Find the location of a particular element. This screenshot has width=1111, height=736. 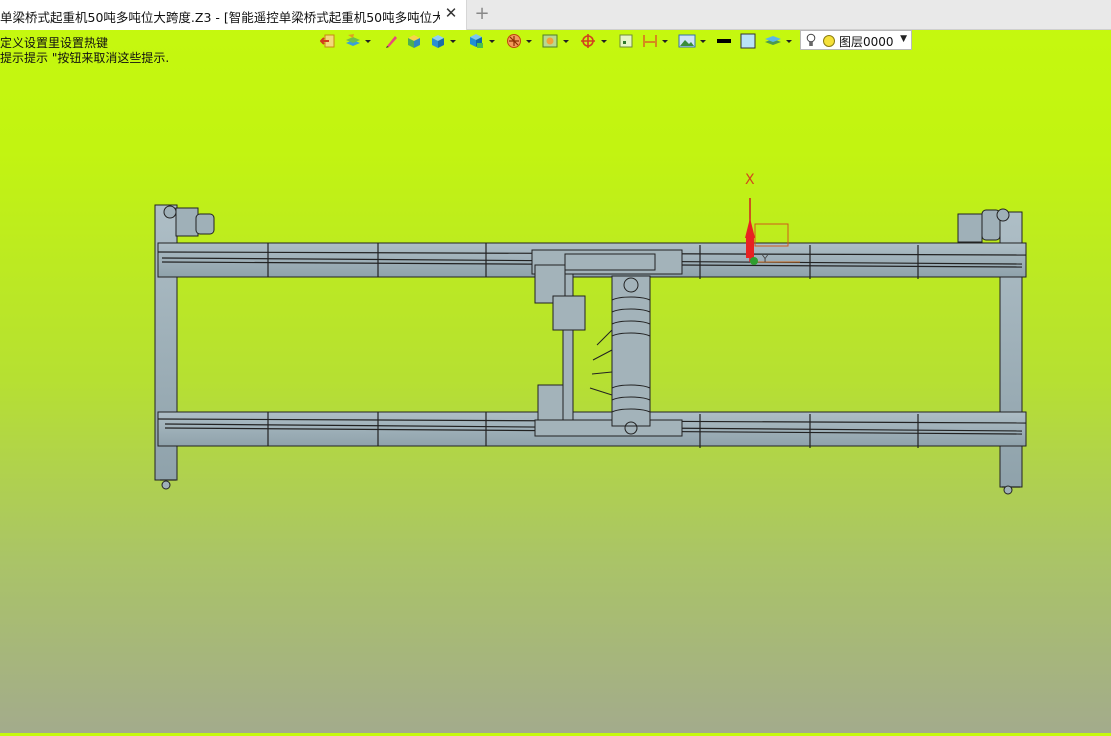

crosshair-icon is located at coordinates (588, 41).